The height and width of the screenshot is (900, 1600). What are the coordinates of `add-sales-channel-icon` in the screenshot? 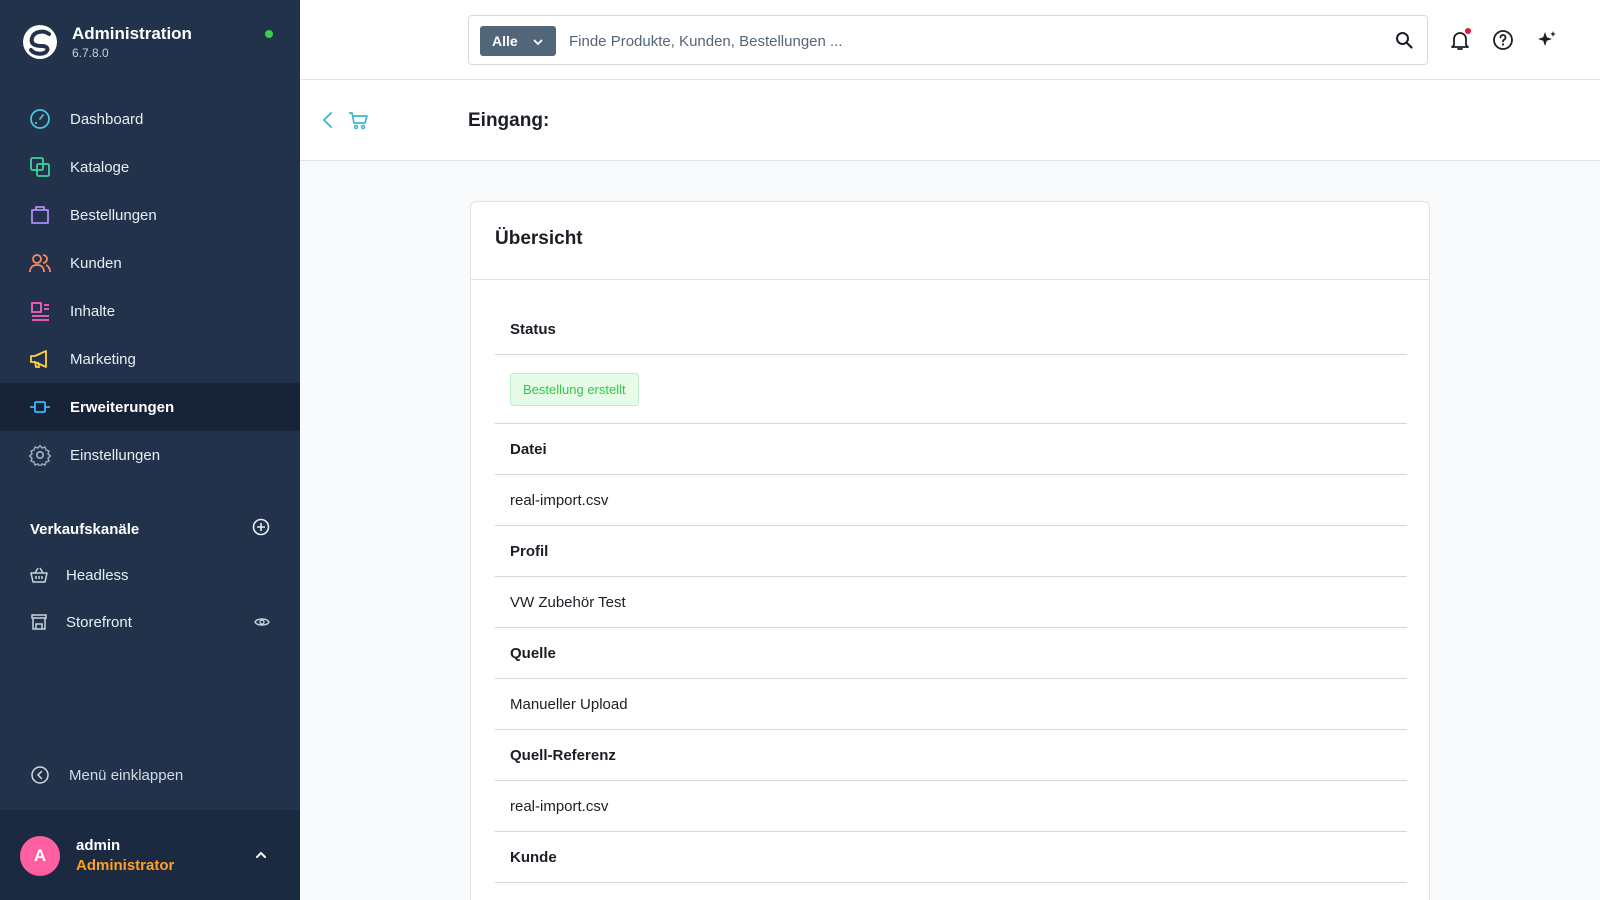 It's located at (261, 529).